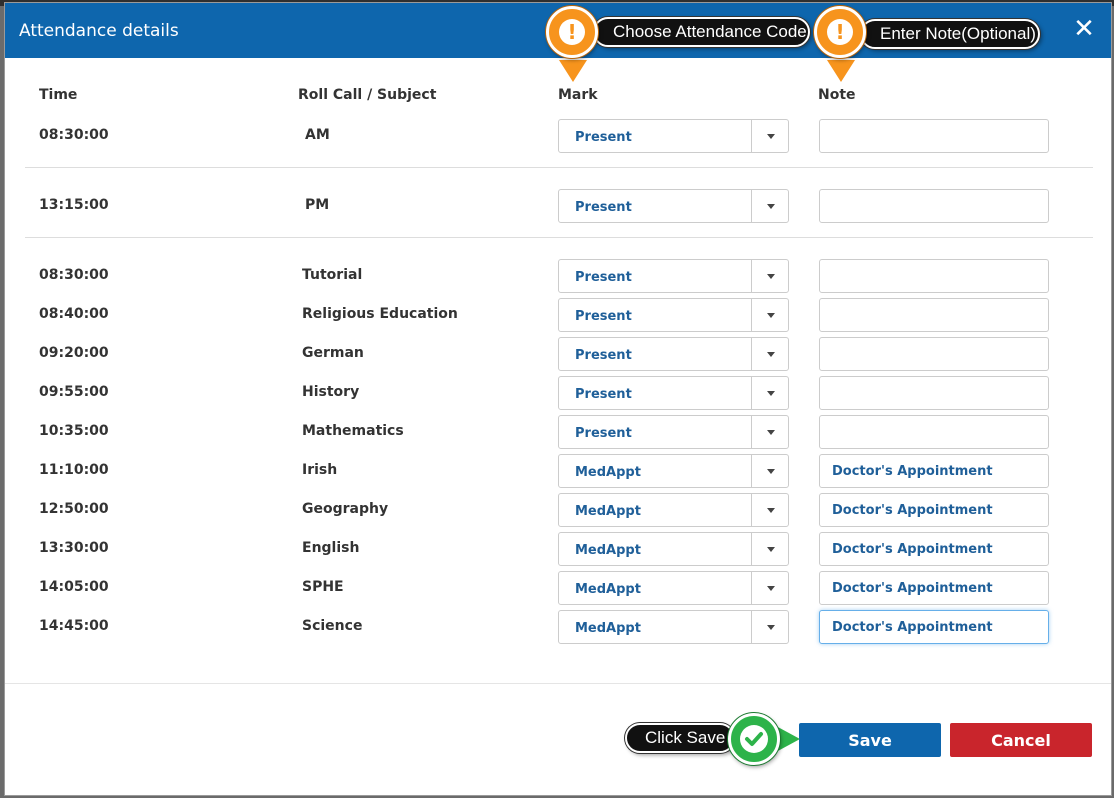 The height and width of the screenshot is (798, 1114). What do you see at coordinates (870, 740) in the screenshot?
I see `save-button: Save` at bounding box center [870, 740].